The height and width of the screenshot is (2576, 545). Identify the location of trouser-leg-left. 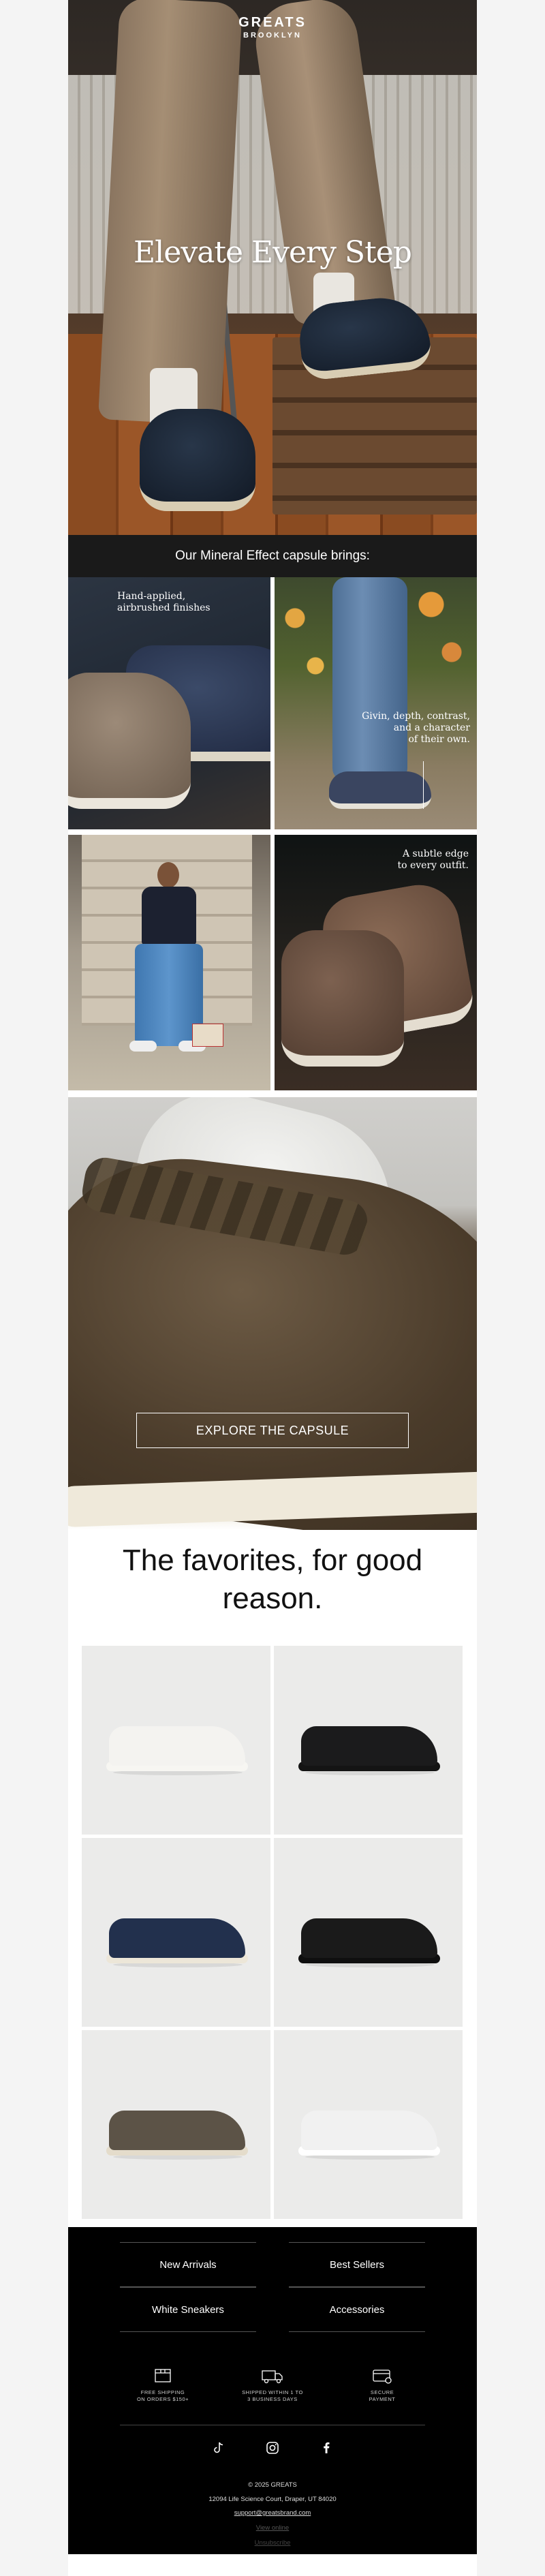
(170, 213).